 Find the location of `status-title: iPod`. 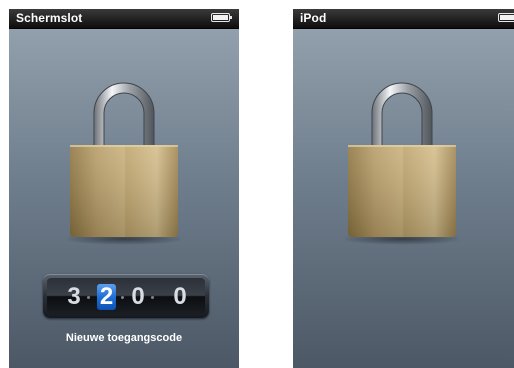

status-title: iPod is located at coordinates (313, 18).